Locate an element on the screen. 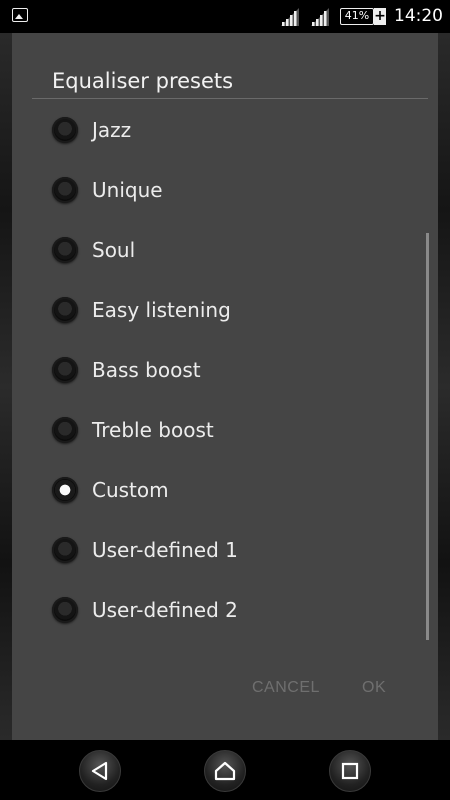 The image size is (450, 800). radio-button-selected is located at coordinates (65, 490).